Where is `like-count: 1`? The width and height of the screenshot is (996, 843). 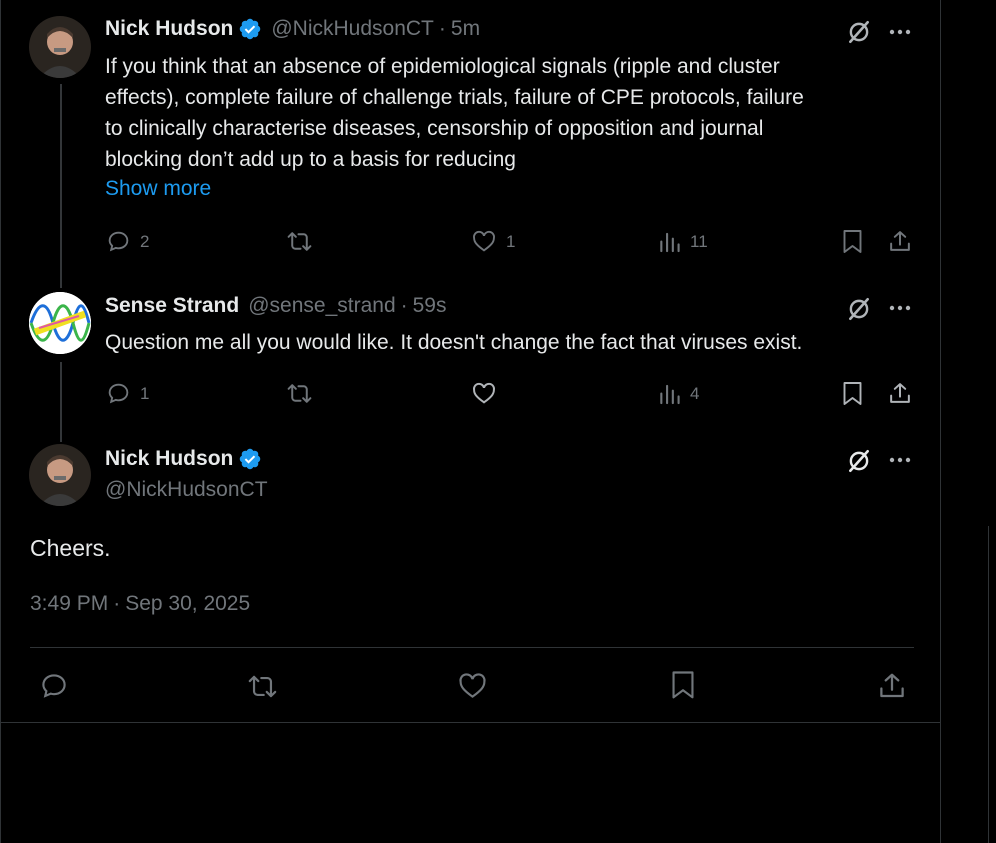 like-count: 1 is located at coordinates (511, 241).